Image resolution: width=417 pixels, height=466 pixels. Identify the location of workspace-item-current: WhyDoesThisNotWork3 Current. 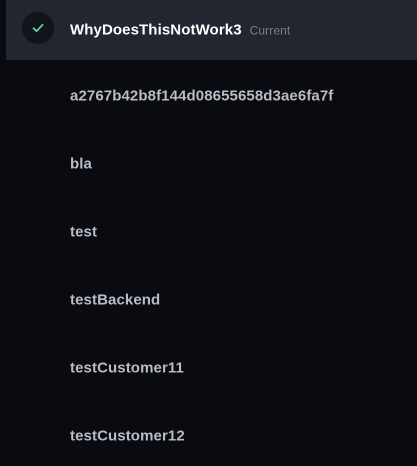
(211, 30).